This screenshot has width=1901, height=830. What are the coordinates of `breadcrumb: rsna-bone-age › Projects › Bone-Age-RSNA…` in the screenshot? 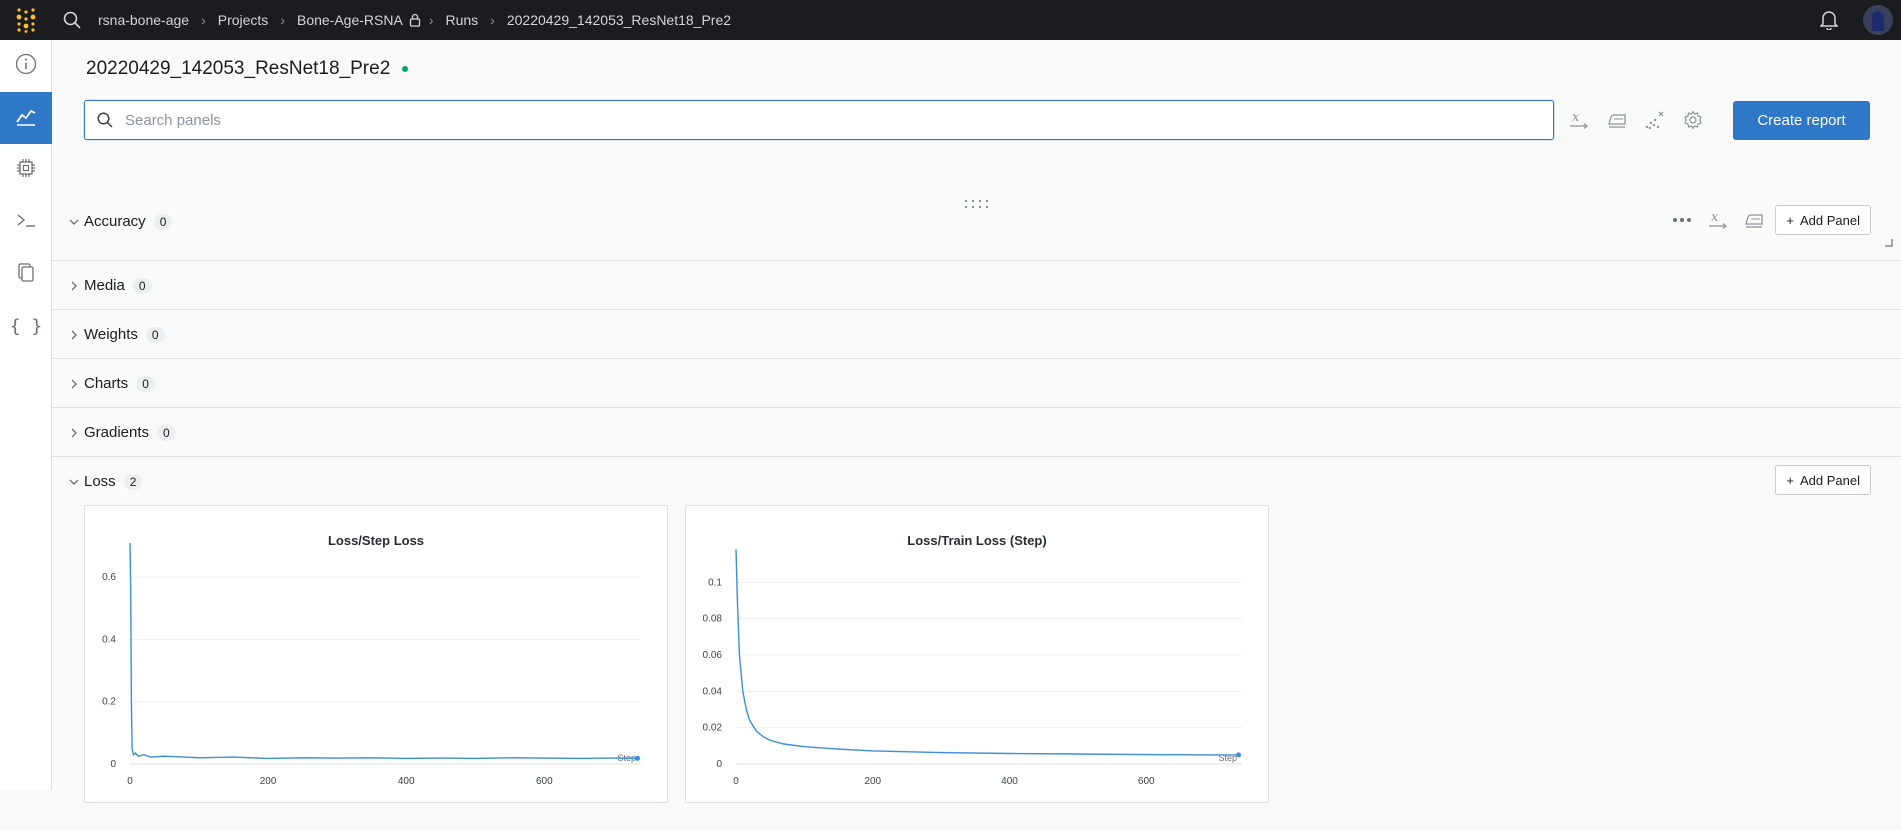 It's located at (414, 20).